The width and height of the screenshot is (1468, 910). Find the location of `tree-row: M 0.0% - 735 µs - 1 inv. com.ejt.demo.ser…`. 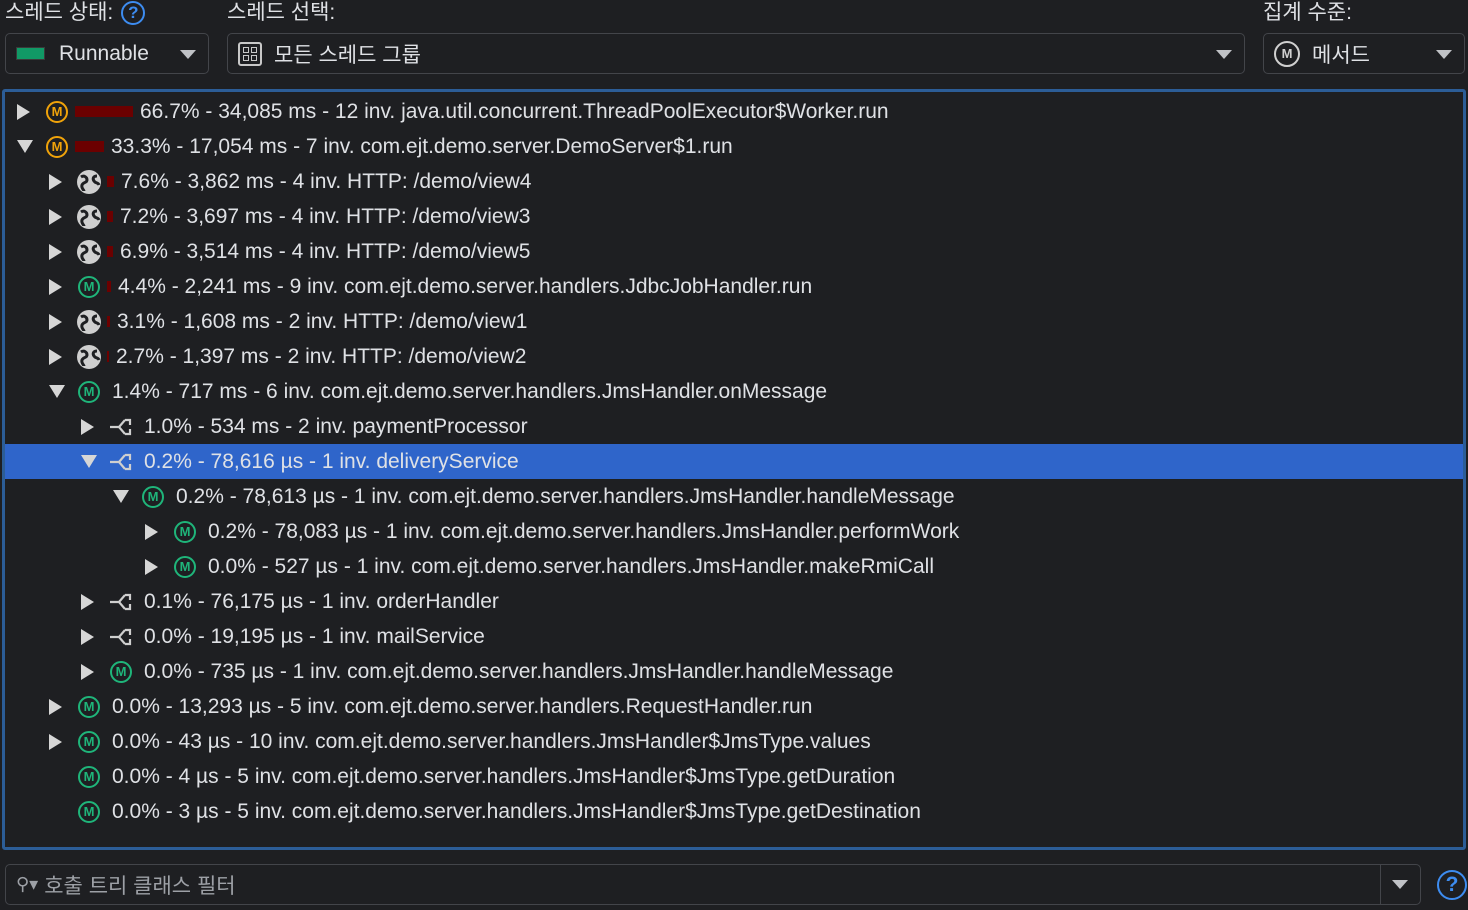

tree-row: M 0.0% - 735 µs - 1 inv. com.ejt.demo.ser… is located at coordinates (734, 671).